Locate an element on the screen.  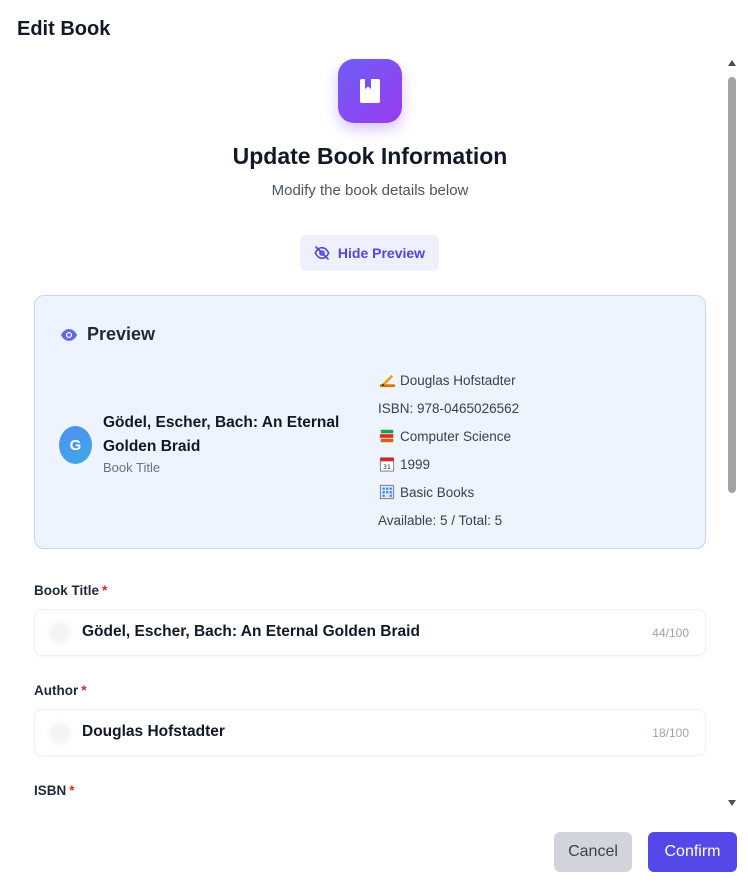
preview-book-title-caption: Book Title is located at coordinates (132, 467).